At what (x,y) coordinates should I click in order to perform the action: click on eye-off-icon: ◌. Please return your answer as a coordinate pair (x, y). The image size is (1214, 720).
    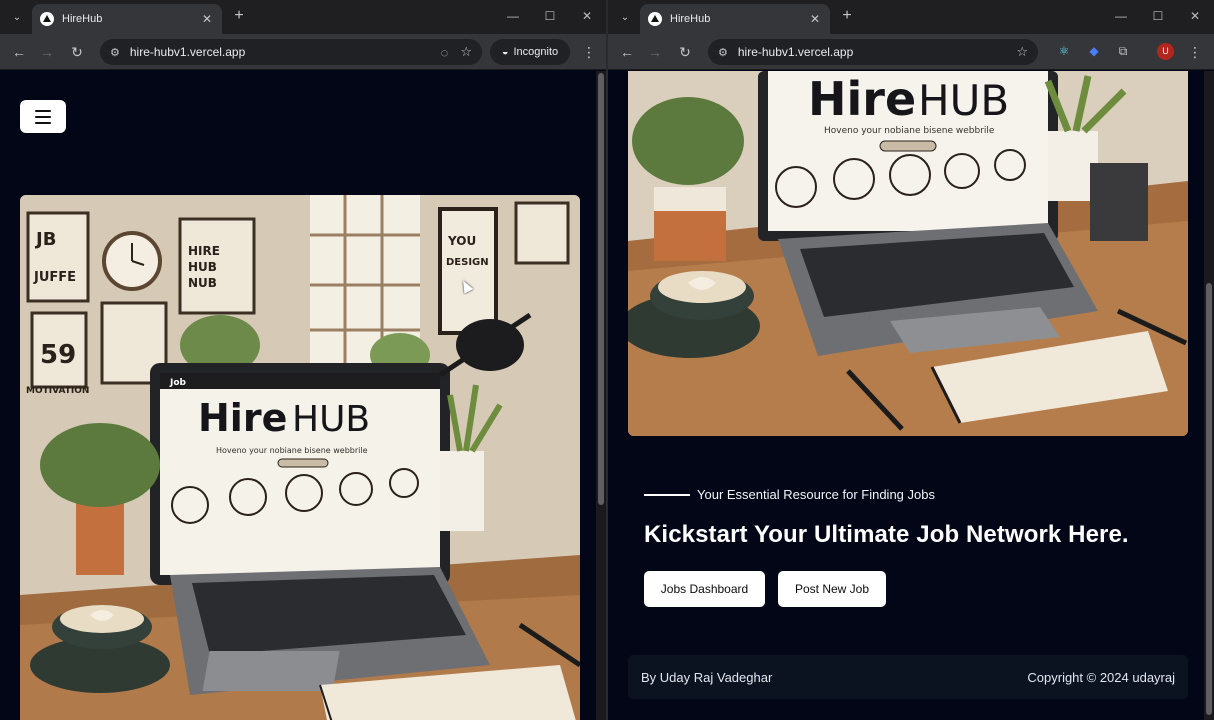
    Looking at the image, I should click on (445, 52).